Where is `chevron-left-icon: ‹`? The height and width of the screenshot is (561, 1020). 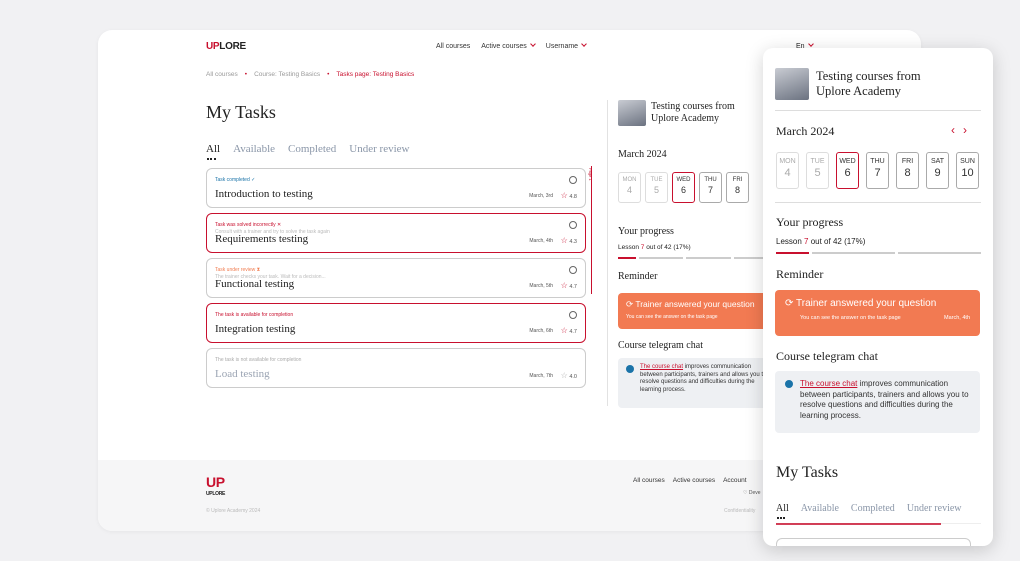
chevron-left-icon: ‹ is located at coordinates (957, 130).